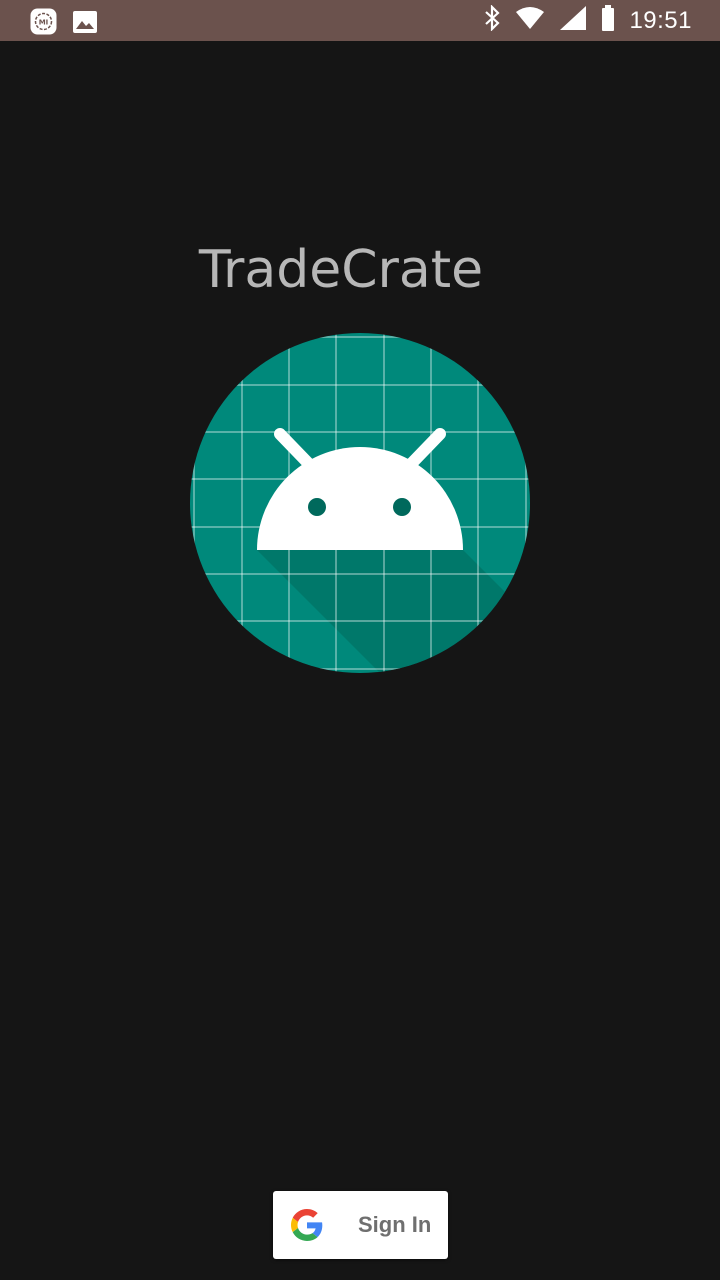 The image size is (720, 1280). What do you see at coordinates (360, 20) in the screenshot?
I see `status-bar: MI 19:51` at bounding box center [360, 20].